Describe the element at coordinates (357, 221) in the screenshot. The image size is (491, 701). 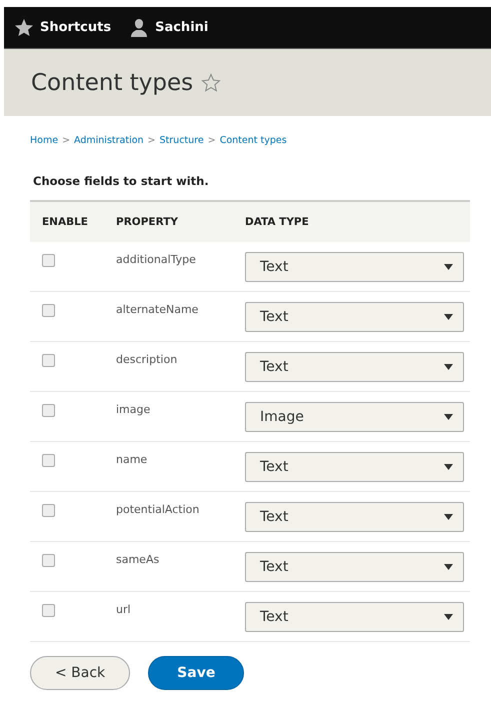
I see `column-header: DATA TYPE` at that location.